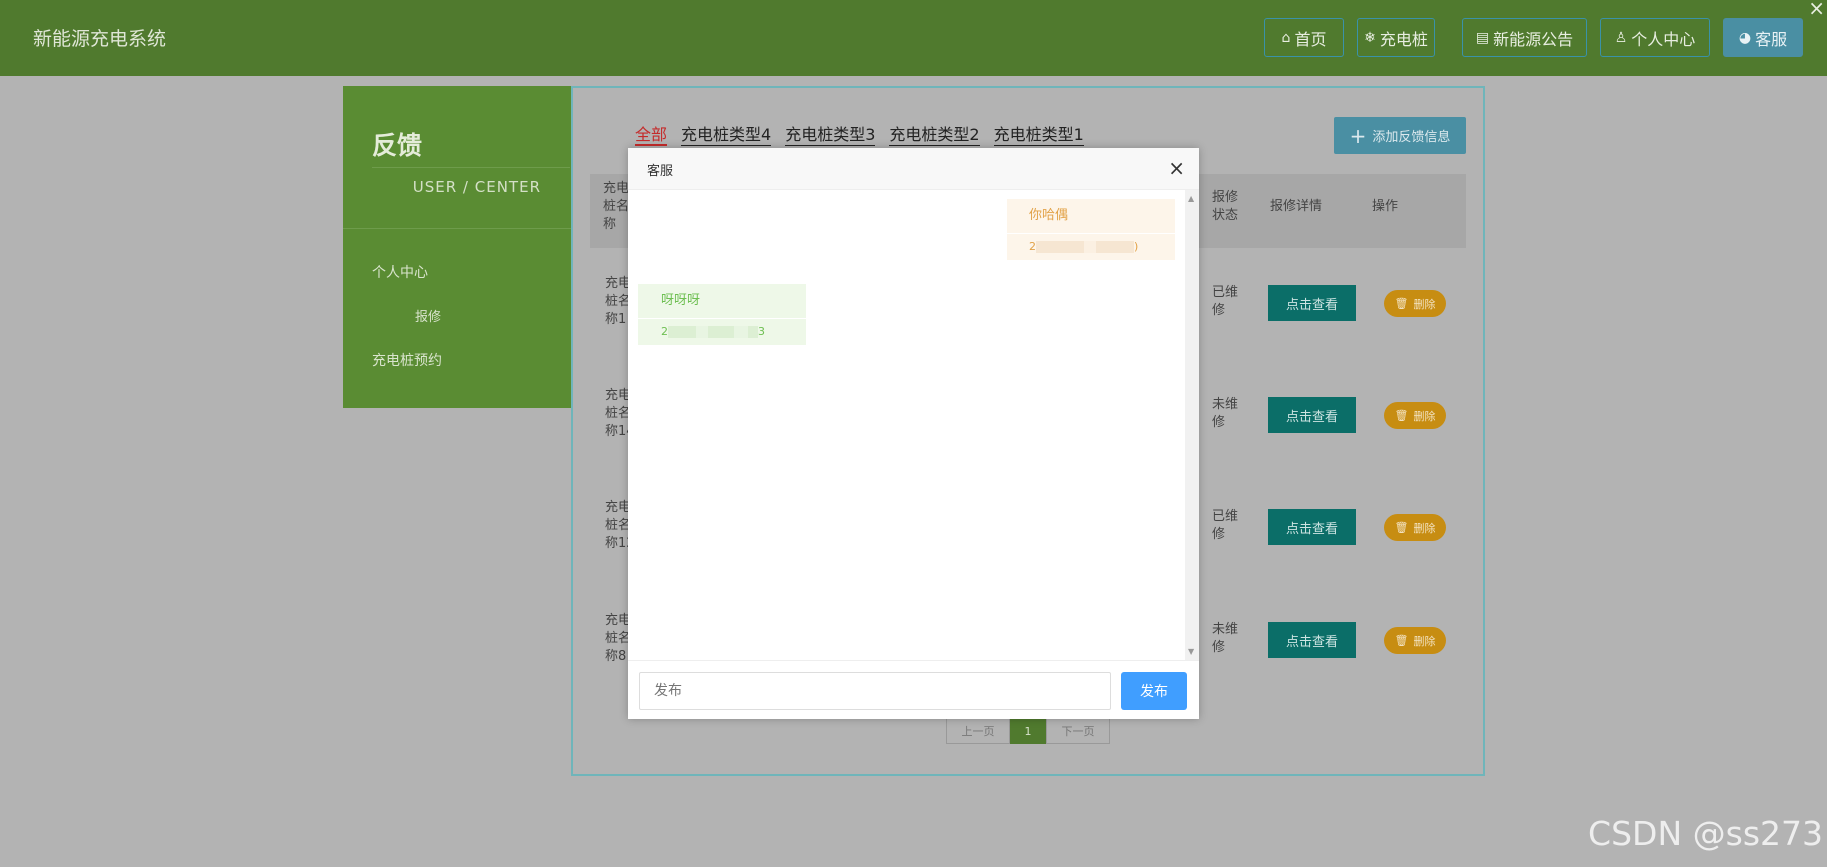 The width and height of the screenshot is (1827, 867). Describe the element at coordinates (1028, 731) in the screenshot. I see `page-1-button: 1` at that location.